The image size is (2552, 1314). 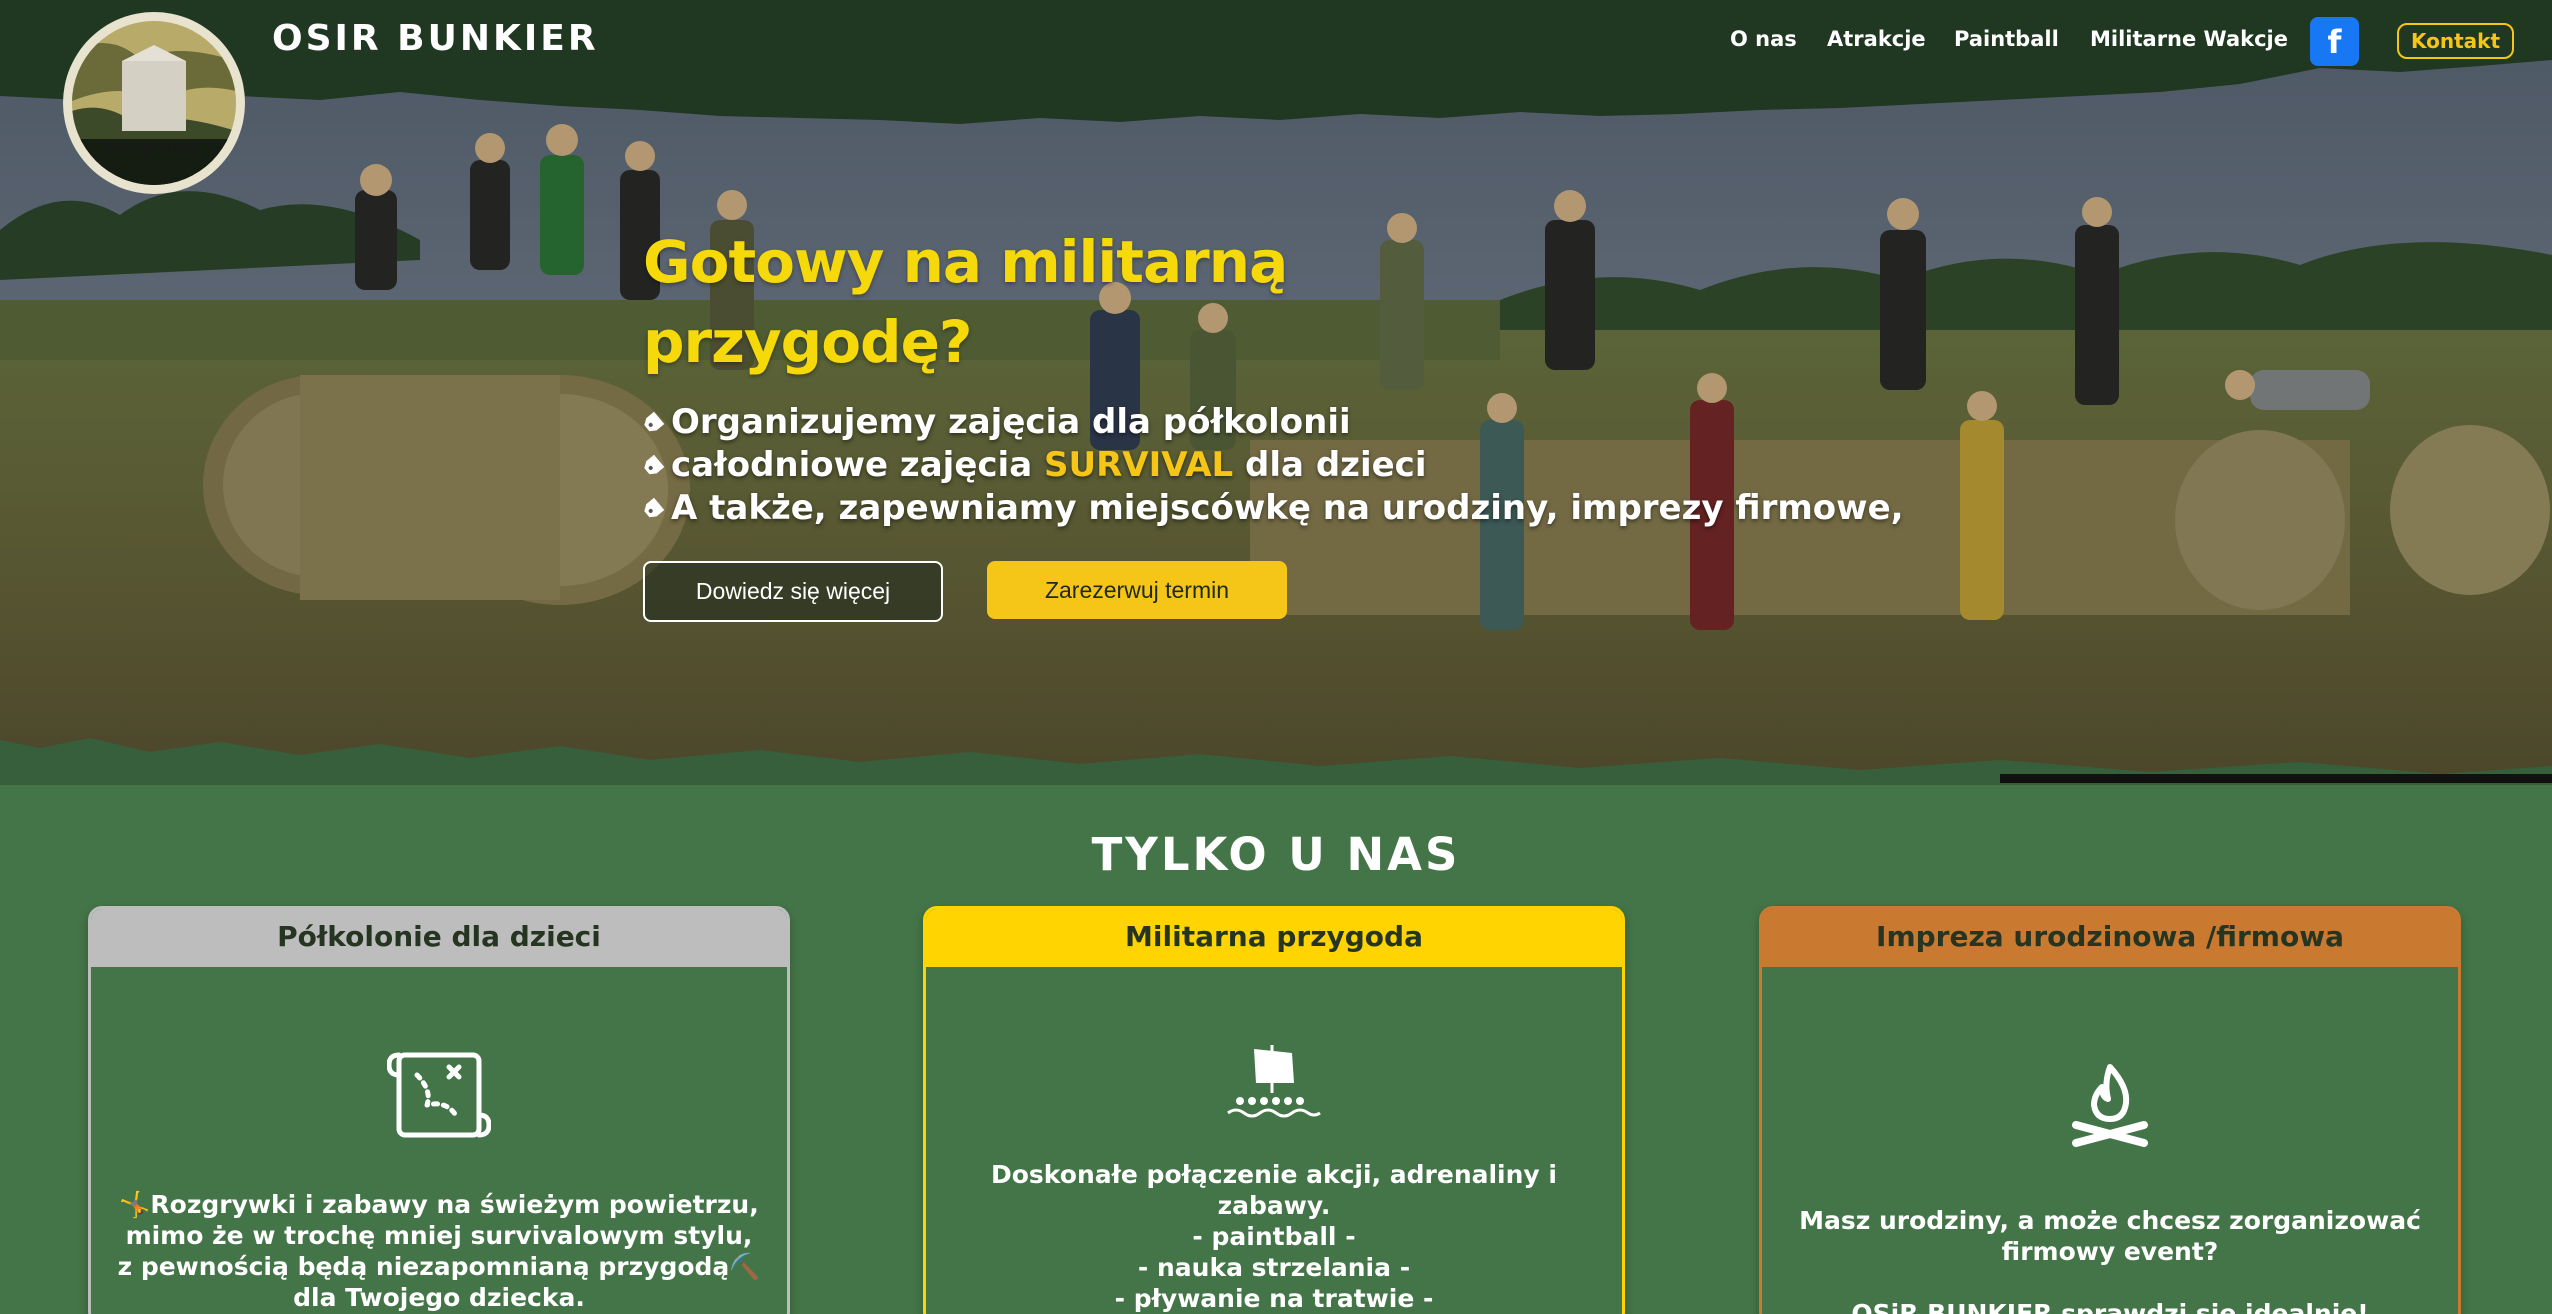 What do you see at coordinates (1138, 465) in the screenshot?
I see `survival-highlight: SURVIVAL` at bounding box center [1138, 465].